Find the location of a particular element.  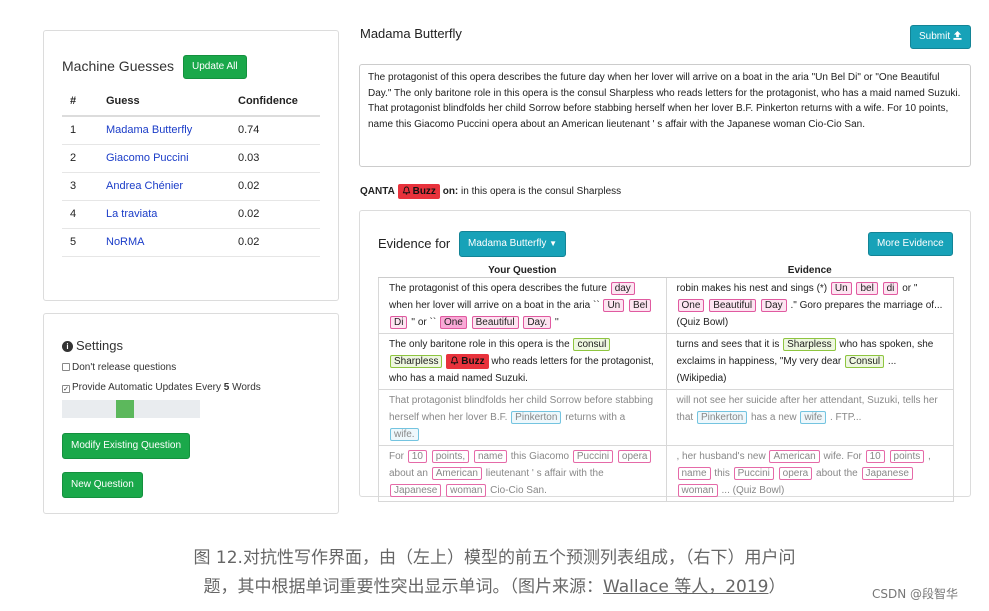

highlighted-word: wife. is located at coordinates (404, 434).